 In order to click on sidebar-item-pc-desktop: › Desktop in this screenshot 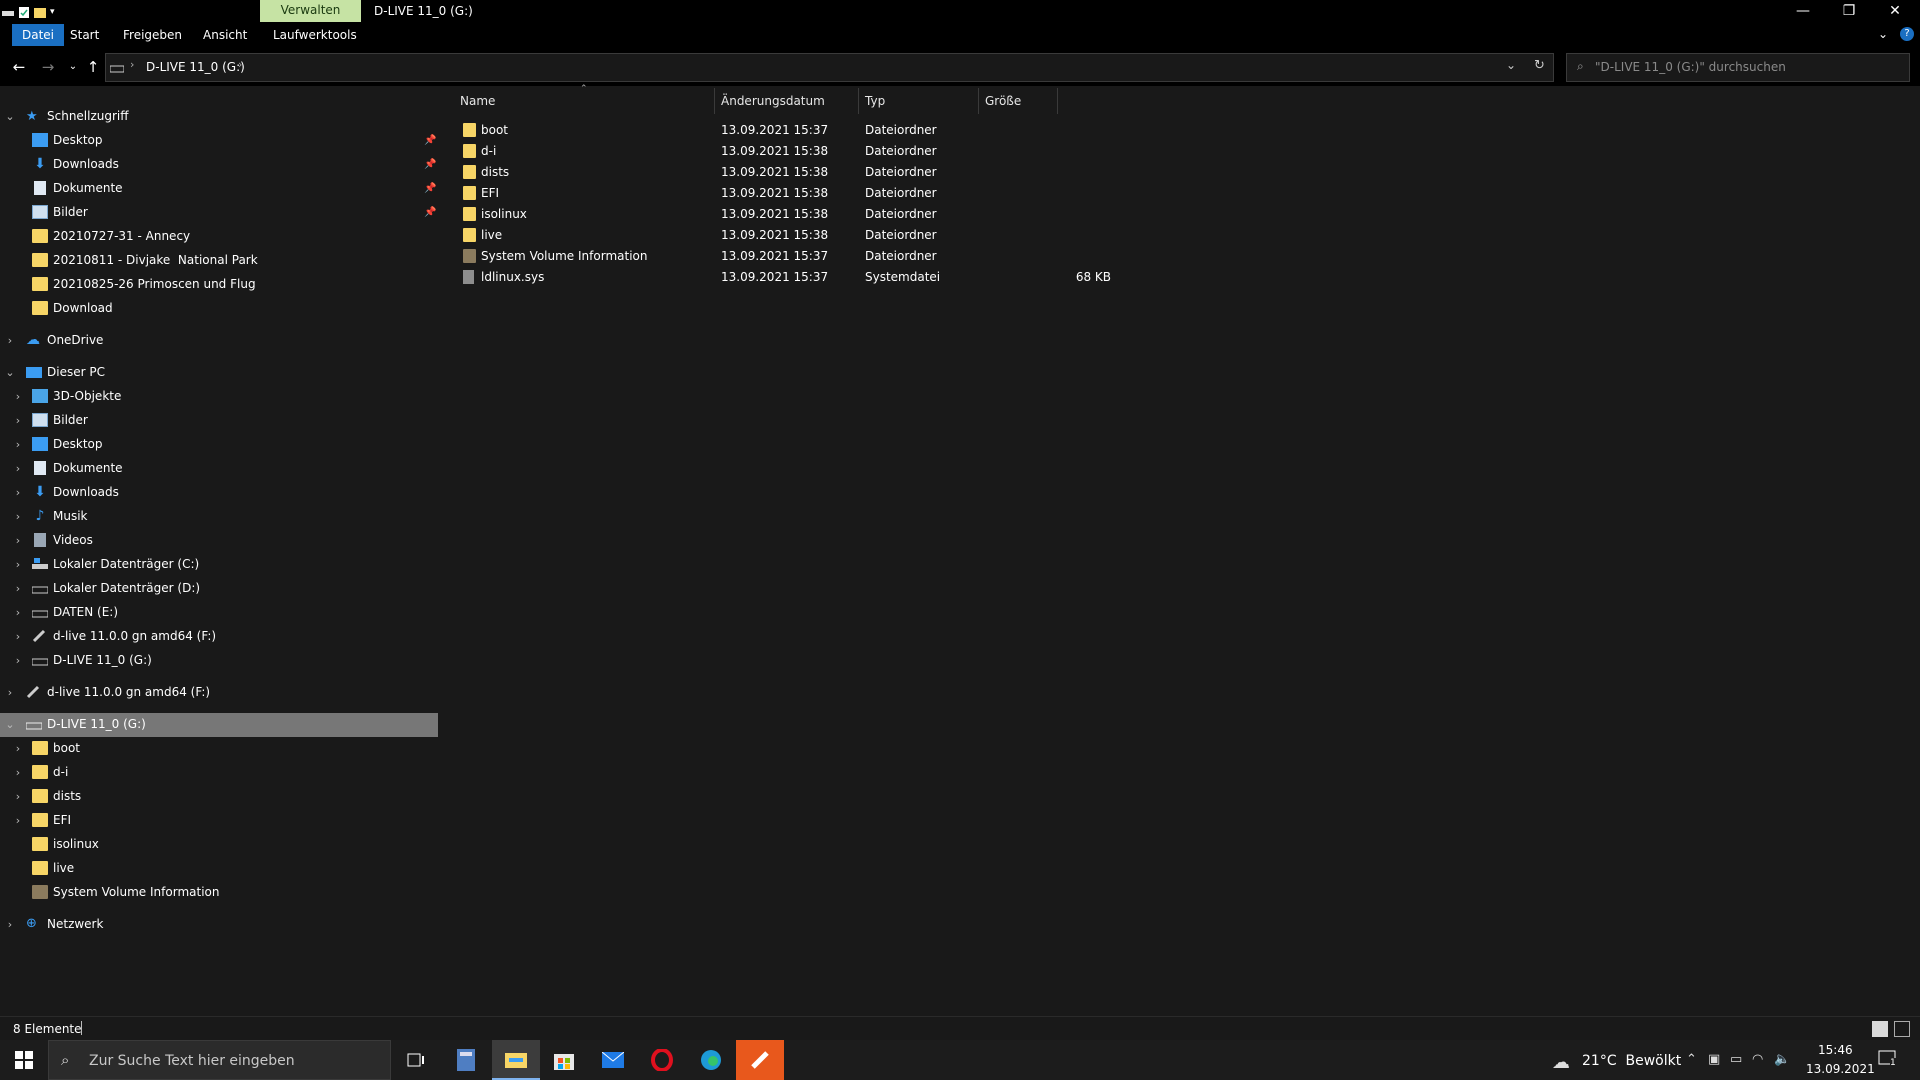, I will do `click(57, 444)`.